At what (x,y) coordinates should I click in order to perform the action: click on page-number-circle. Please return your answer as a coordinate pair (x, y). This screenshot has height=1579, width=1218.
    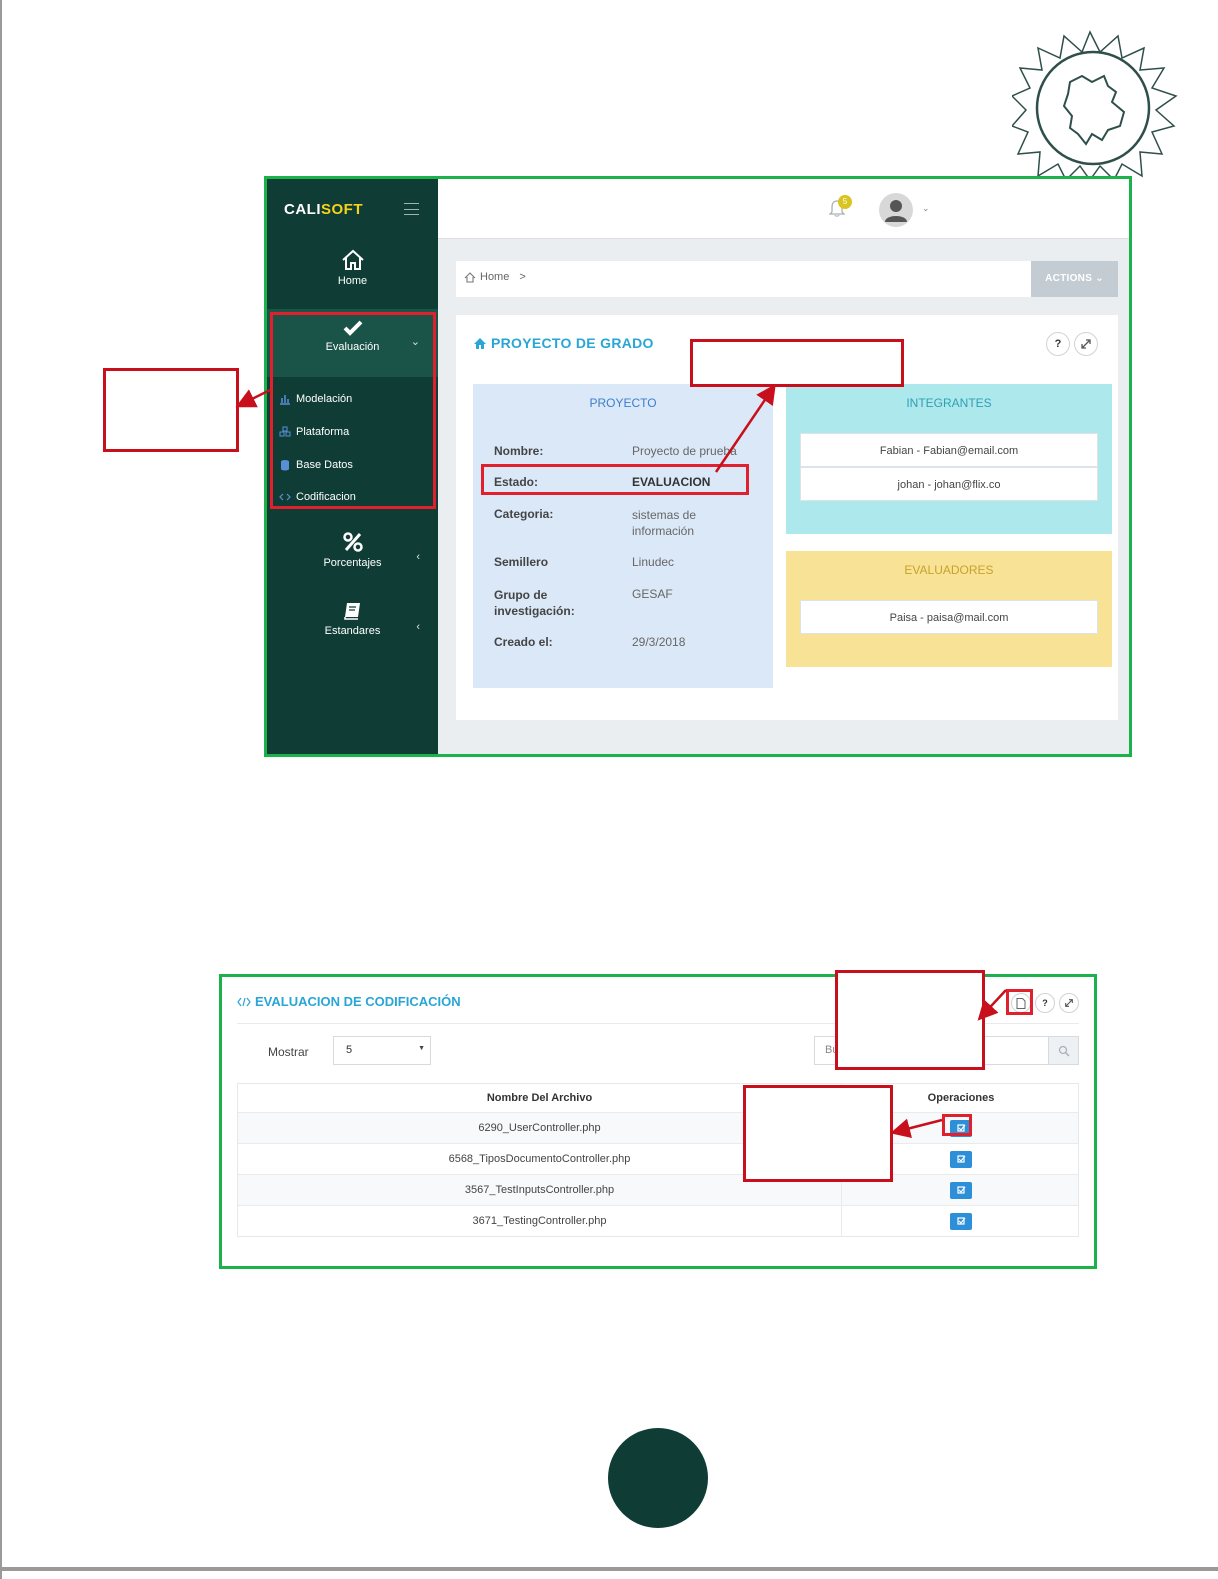
    Looking at the image, I should click on (658, 1478).